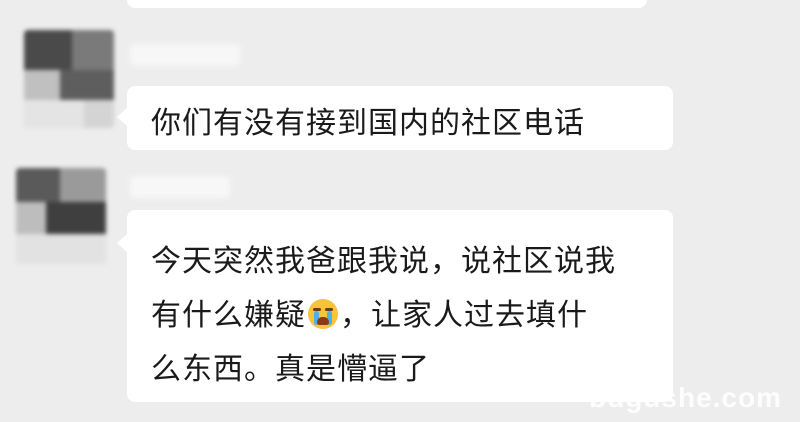 This screenshot has height=422, width=800. I want to click on message-text: 有什么嫌疑, so click(228, 315).